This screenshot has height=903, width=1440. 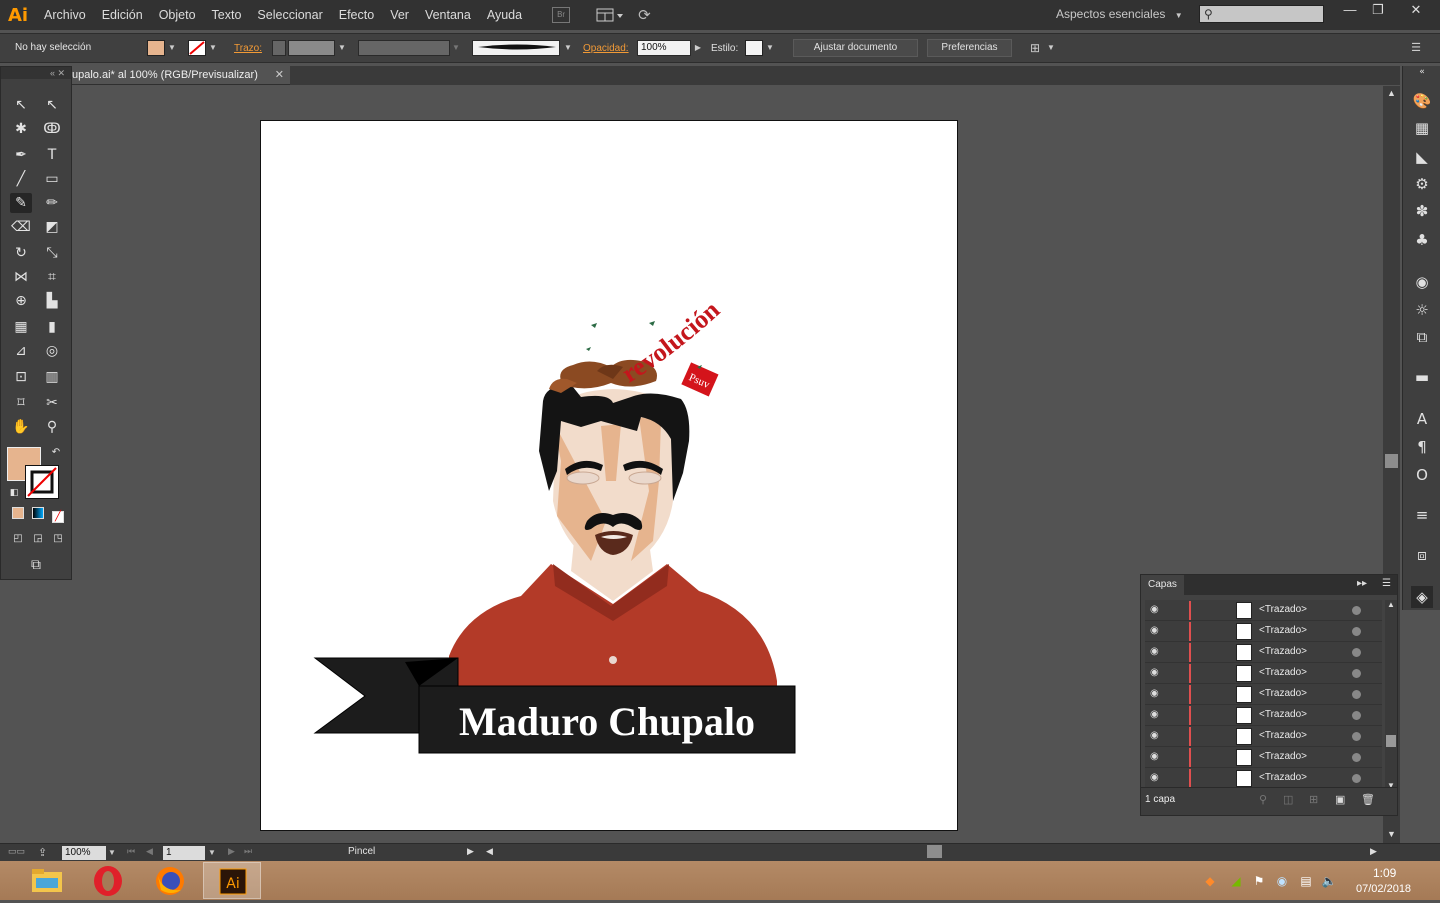 I want to click on previous-artboard-icon: ◀, so click(x=149, y=851).